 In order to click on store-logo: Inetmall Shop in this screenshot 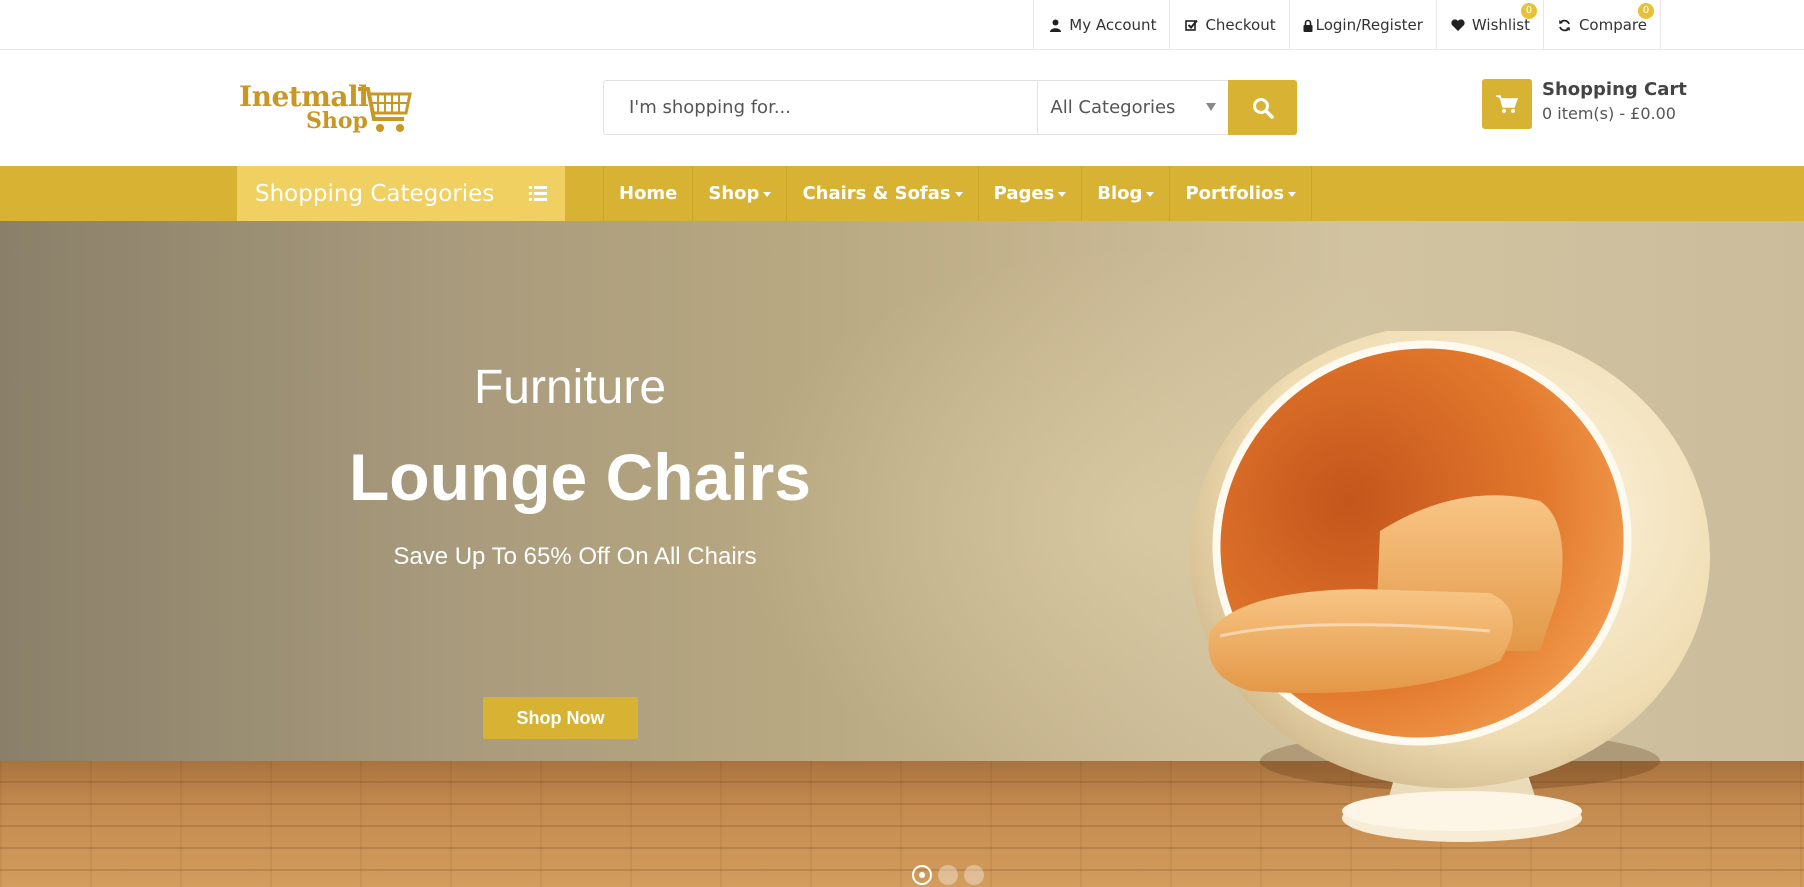, I will do `click(328, 110)`.